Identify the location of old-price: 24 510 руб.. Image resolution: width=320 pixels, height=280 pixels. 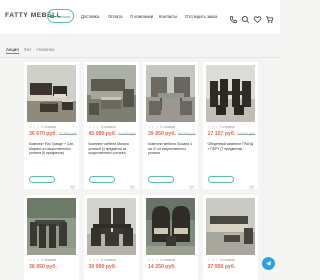
(246, 134).